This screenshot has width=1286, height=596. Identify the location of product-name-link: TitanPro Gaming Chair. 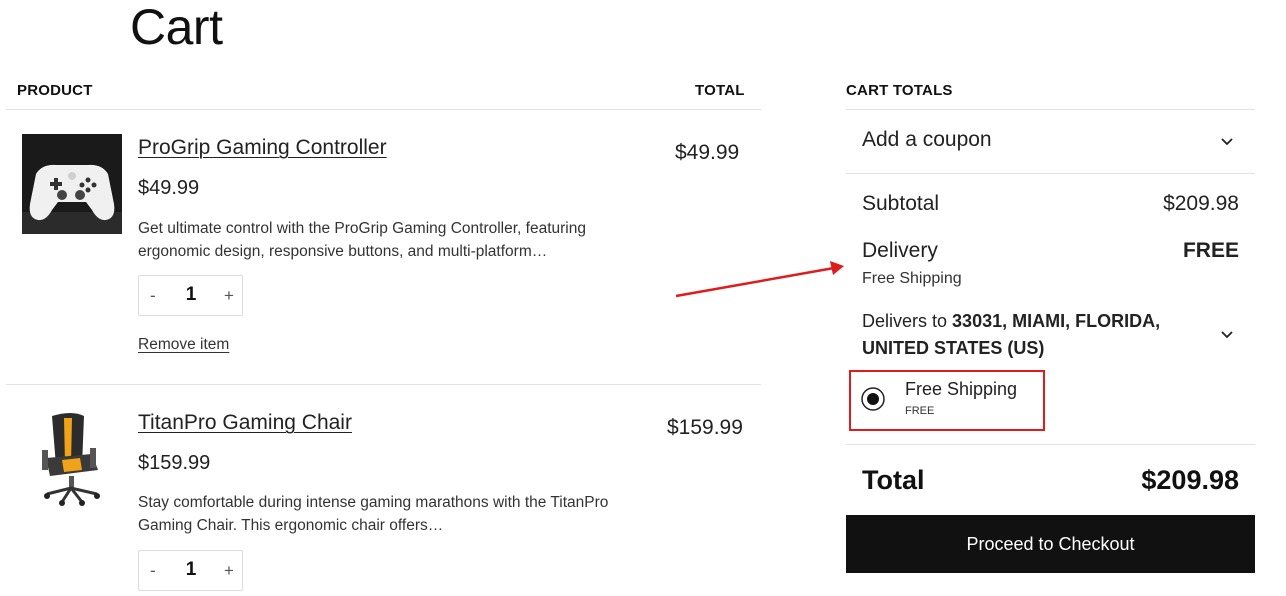
(245, 423).